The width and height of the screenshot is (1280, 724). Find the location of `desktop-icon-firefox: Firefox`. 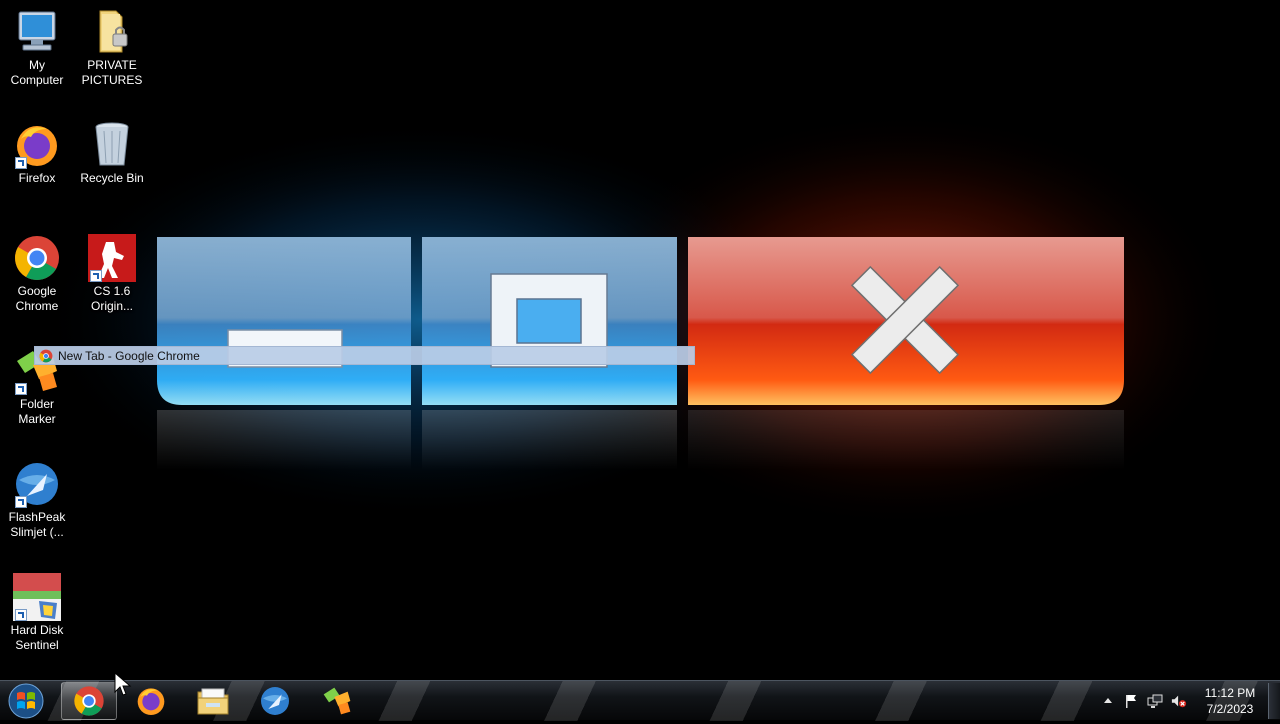

desktop-icon-firefox: Firefox is located at coordinates (37, 153).